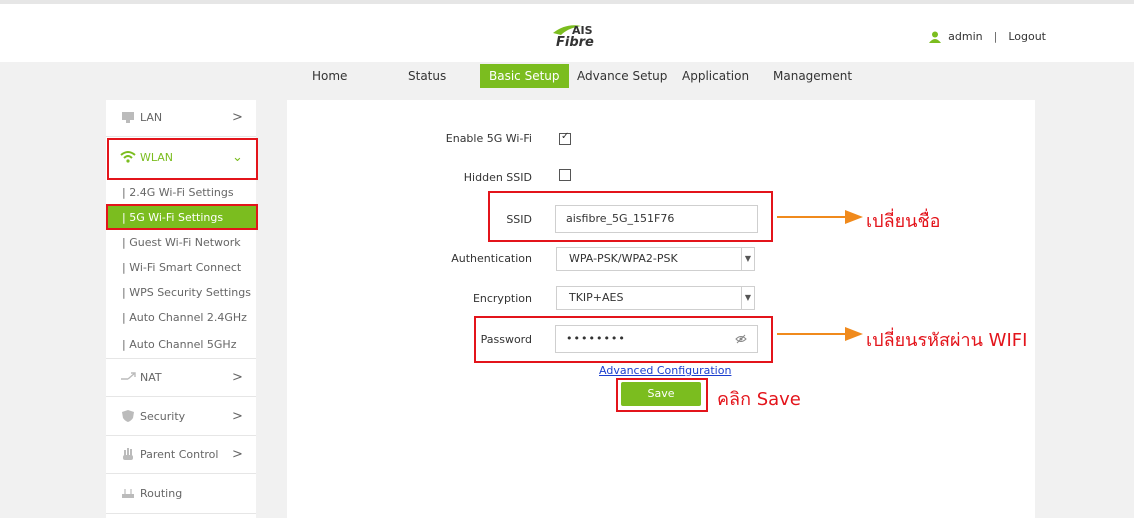 This screenshot has width=1134, height=518. I want to click on highlight-wlan, so click(182, 159).